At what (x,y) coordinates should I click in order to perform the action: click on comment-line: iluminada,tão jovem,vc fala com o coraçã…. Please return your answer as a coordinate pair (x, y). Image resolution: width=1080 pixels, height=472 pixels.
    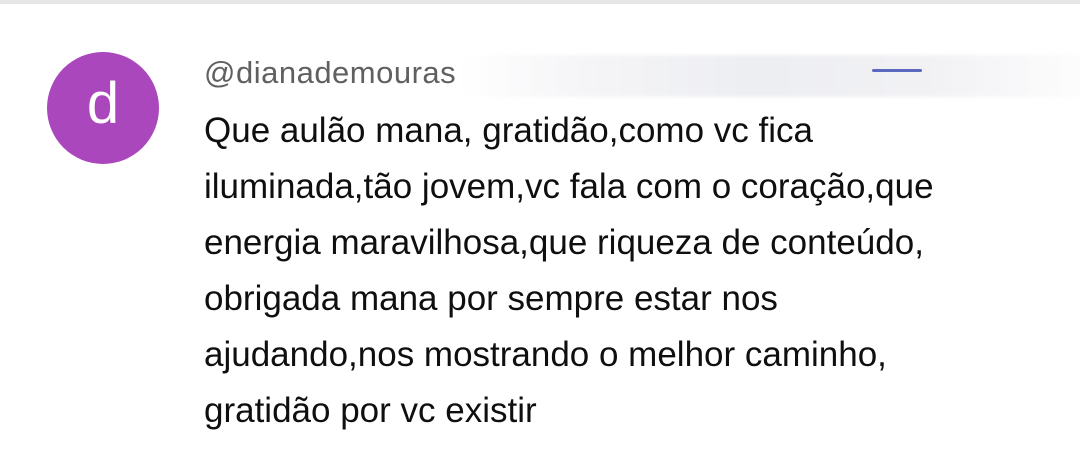
    Looking at the image, I should click on (569, 186).